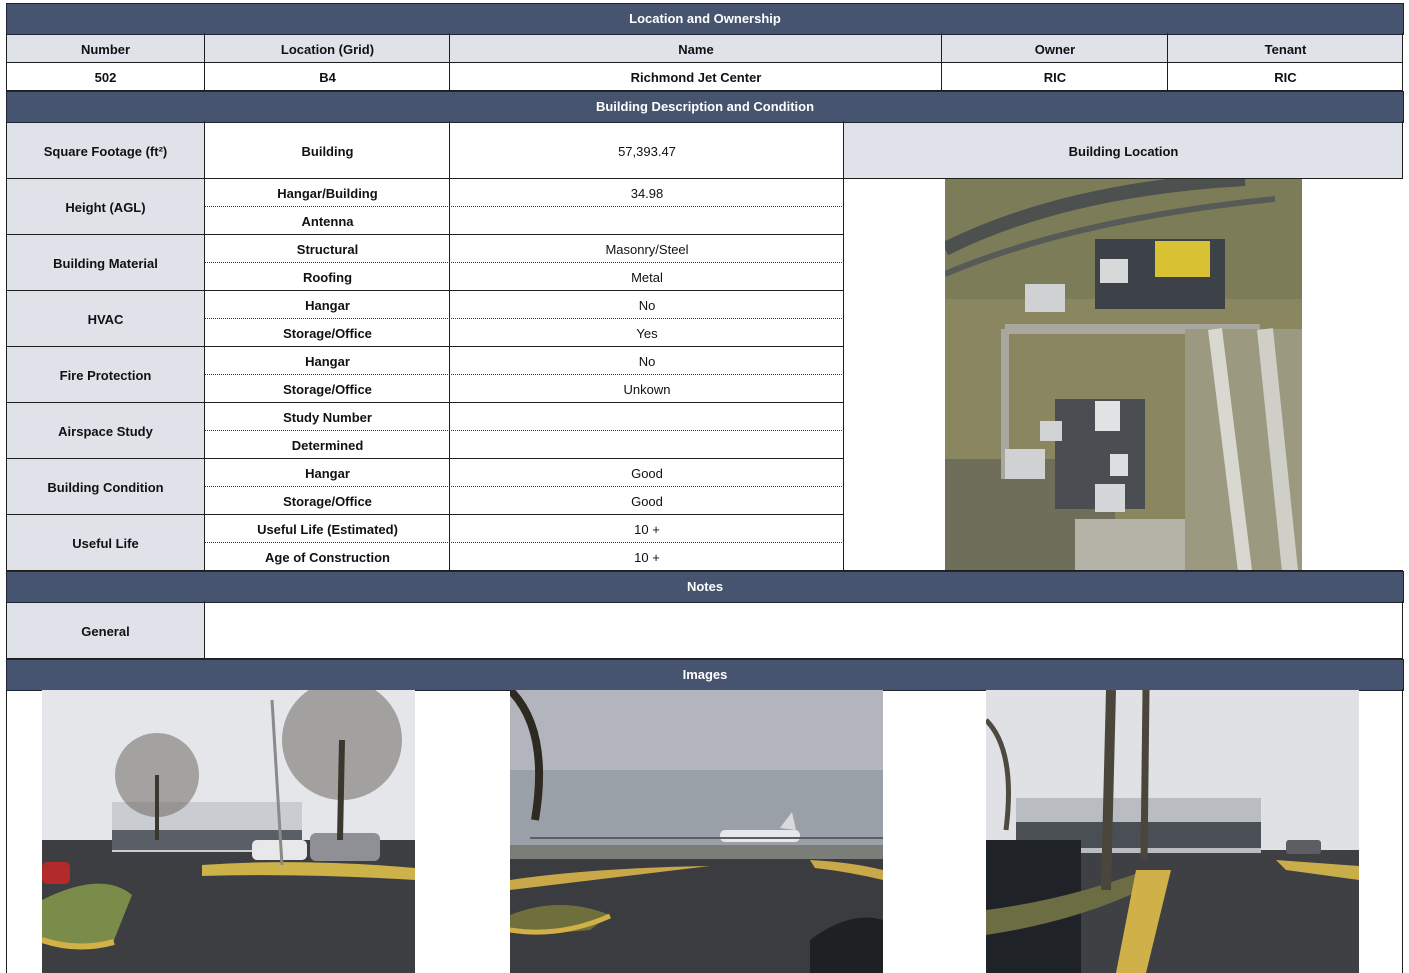 The width and height of the screenshot is (1409, 973). Describe the element at coordinates (327, 333) in the screenshot. I see `hvac-storage-office-label: Storage/Office` at that location.